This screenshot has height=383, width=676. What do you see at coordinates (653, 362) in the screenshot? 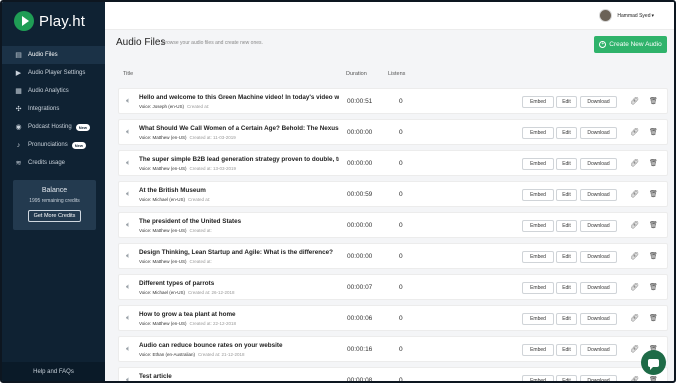
I see `chat-widget-button` at bounding box center [653, 362].